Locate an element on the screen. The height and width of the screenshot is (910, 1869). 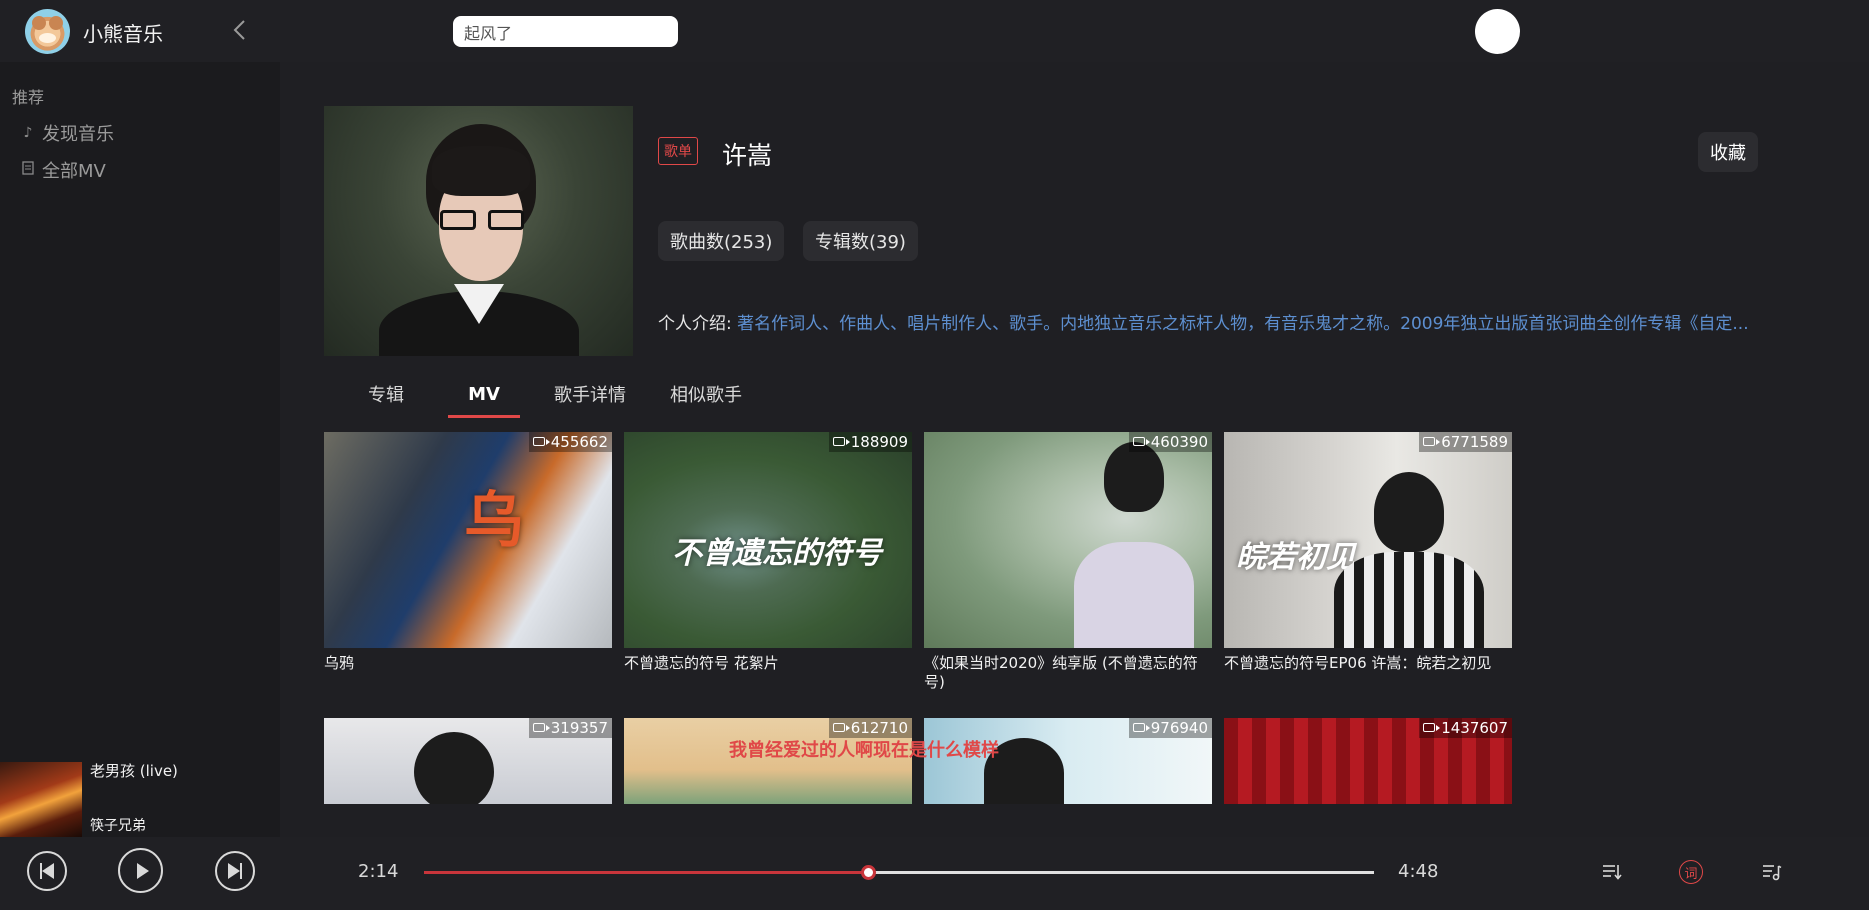
tab-album: 专辑 is located at coordinates (386, 394).